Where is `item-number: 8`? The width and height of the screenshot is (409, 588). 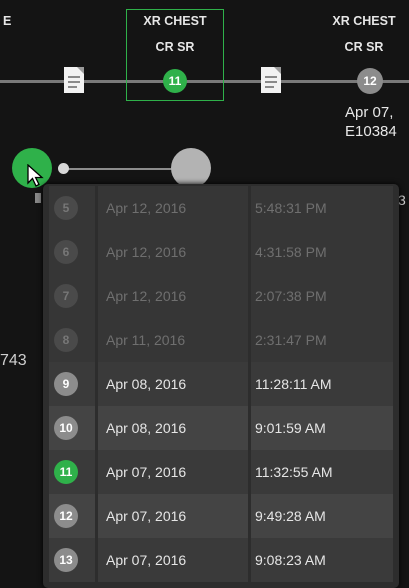 item-number: 8 is located at coordinates (66, 340).